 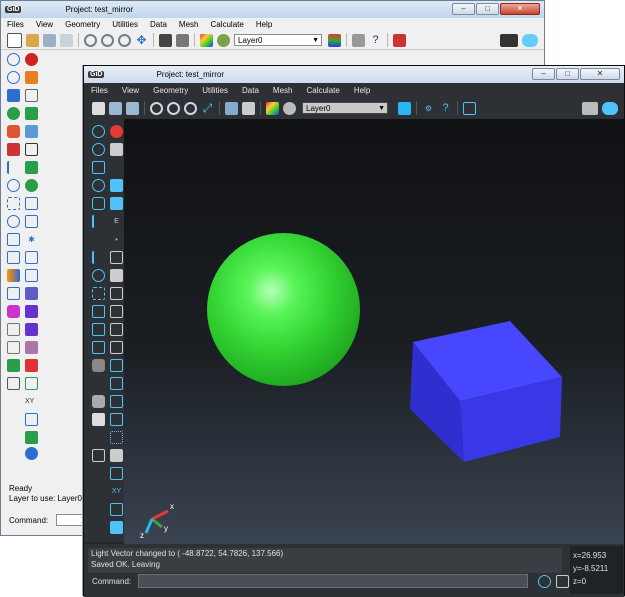 What do you see at coordinates (98, 365) in the screenshot?
I see `cylinder-icon` at bounding box center [98, 365].